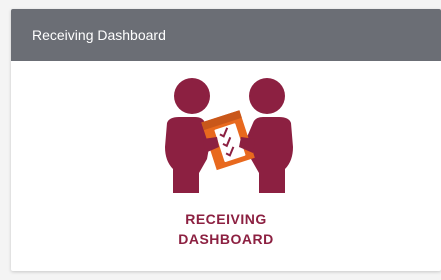  Describe the element at coordinates (226, 219) in the screenshot. I see `tile-label-line-1: RECEIVING` at that location.